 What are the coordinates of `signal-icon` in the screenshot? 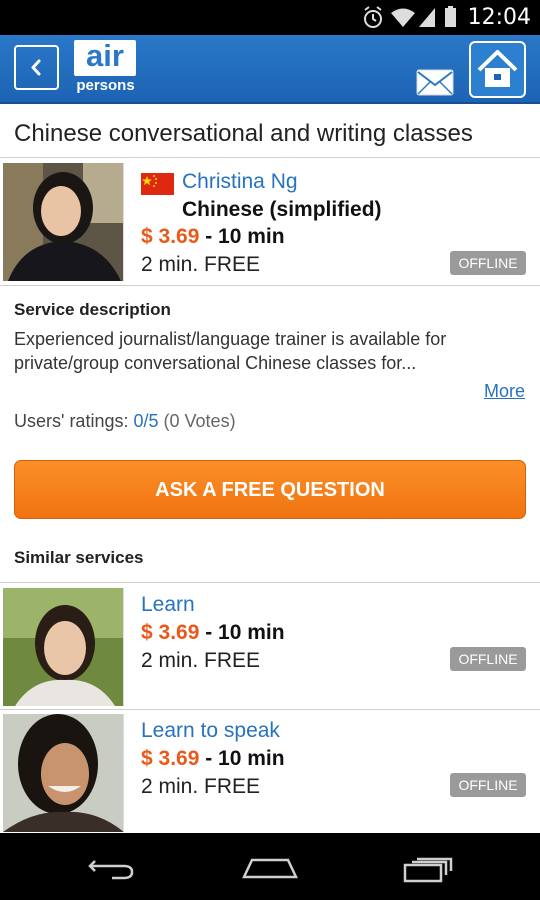 It's located at (427, 17).